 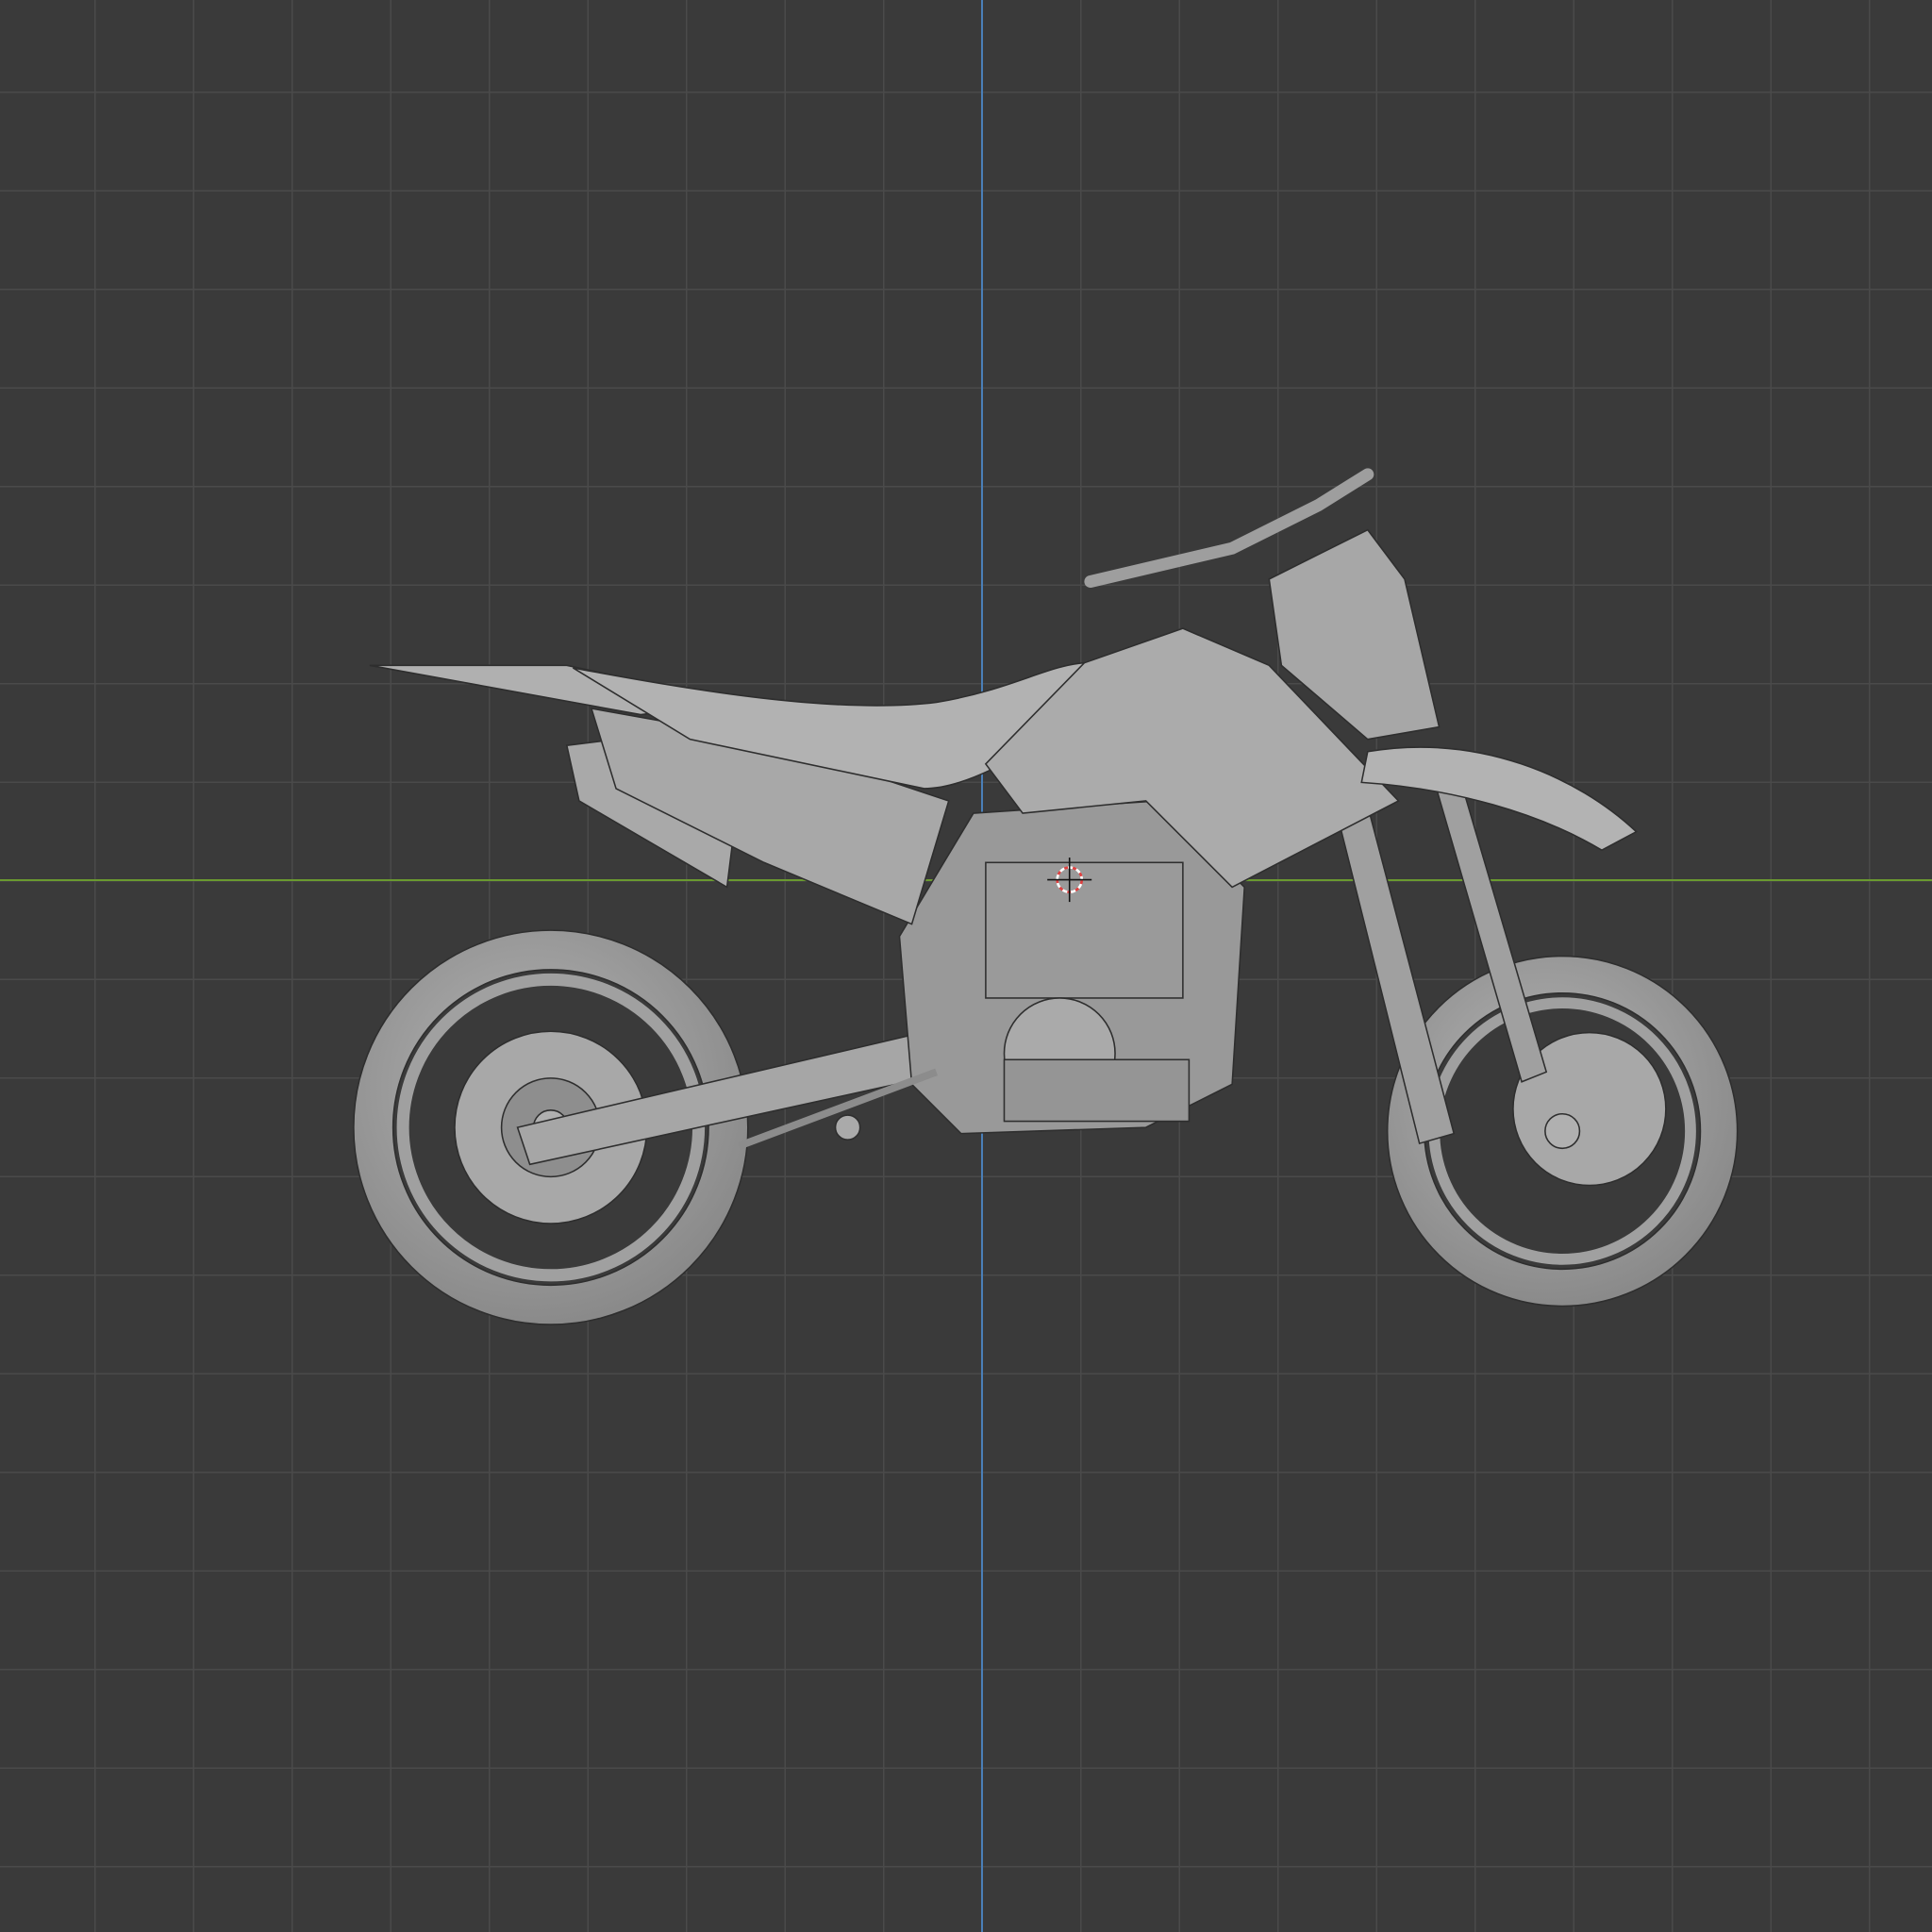 I want to click on front-fender, so click(x=1499, y=799).